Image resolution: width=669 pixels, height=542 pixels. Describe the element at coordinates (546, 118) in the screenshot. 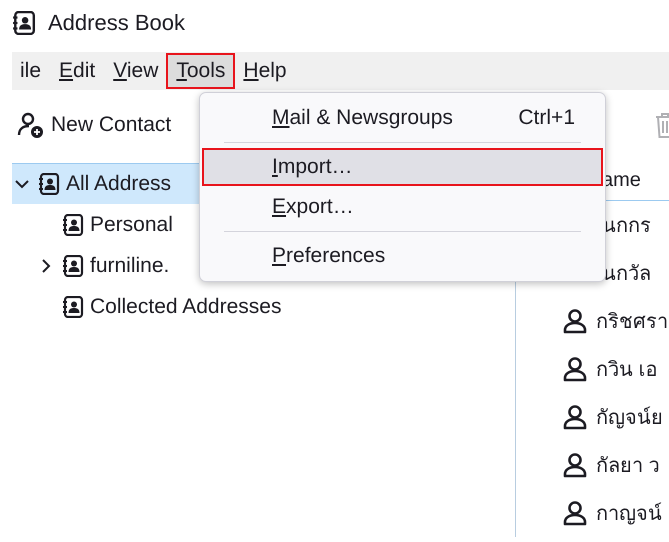

I see `shortcut-text: Ctrl+1` at that location.